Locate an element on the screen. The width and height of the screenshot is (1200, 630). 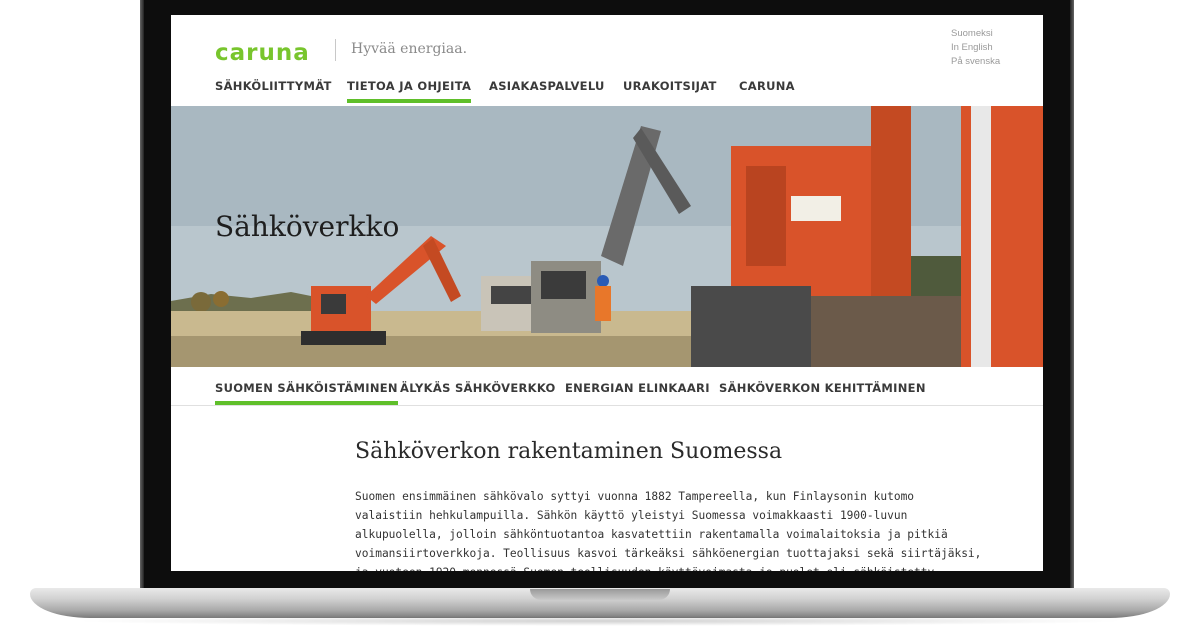
hero-title: Sähköverkko is located at coordinates (307, 226).